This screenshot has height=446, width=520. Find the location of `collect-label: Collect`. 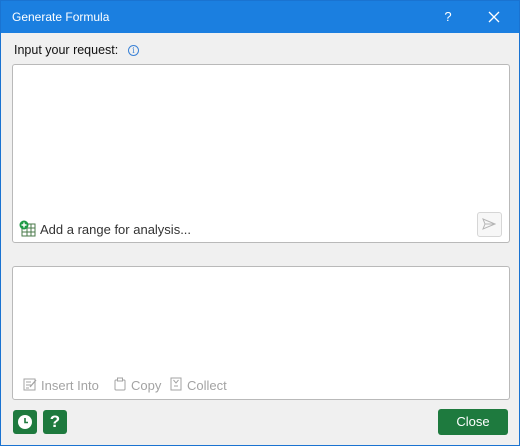

collect-label: Collect is located at coordinates (207, 385).